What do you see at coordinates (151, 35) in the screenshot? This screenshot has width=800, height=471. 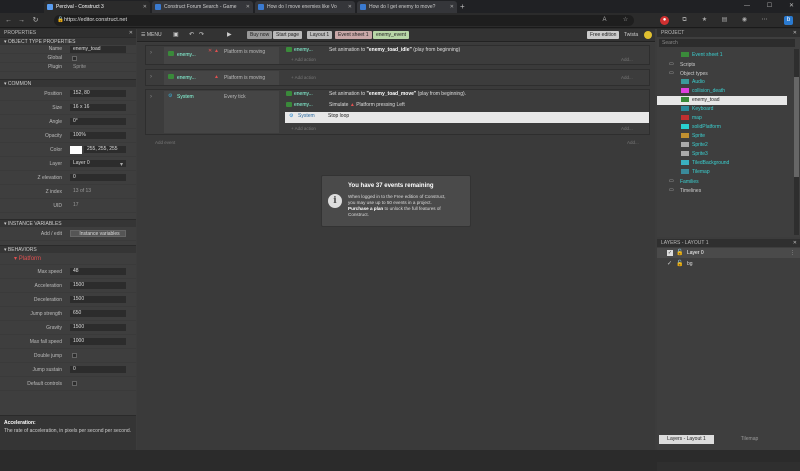 I see `menu-button: ☰ MENU` at bounding box center [151, 35].